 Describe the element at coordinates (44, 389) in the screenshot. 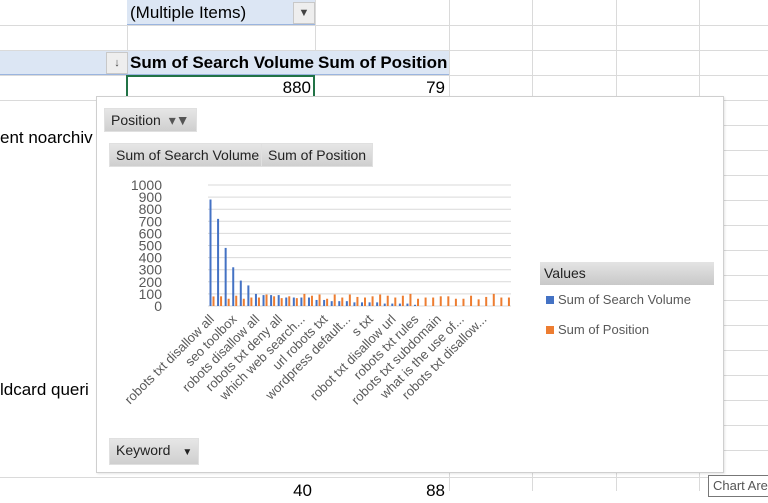

I see `keyword-cell: ldcard queri` at that location.